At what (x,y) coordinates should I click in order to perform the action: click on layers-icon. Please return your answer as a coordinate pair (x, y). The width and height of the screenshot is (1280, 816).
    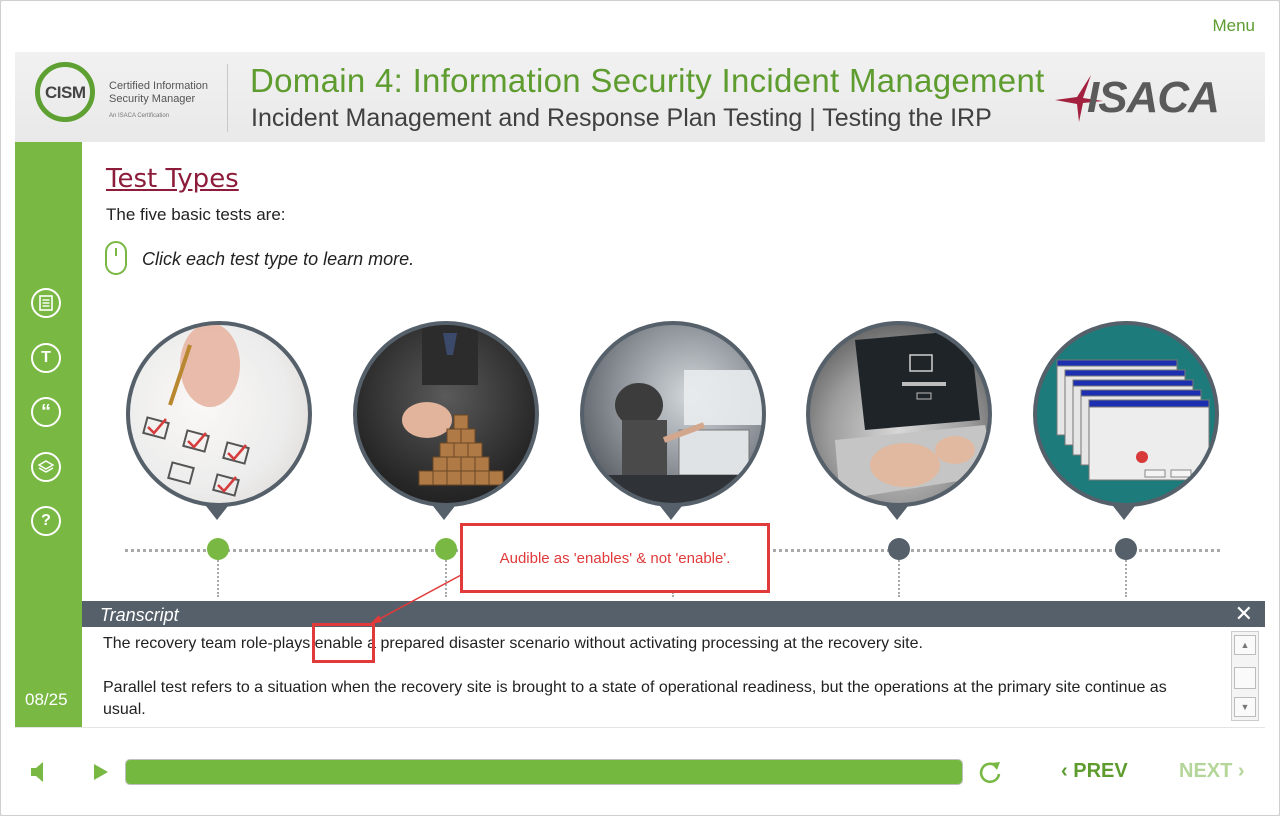
    Looking at the image, I should click on (46, 467).